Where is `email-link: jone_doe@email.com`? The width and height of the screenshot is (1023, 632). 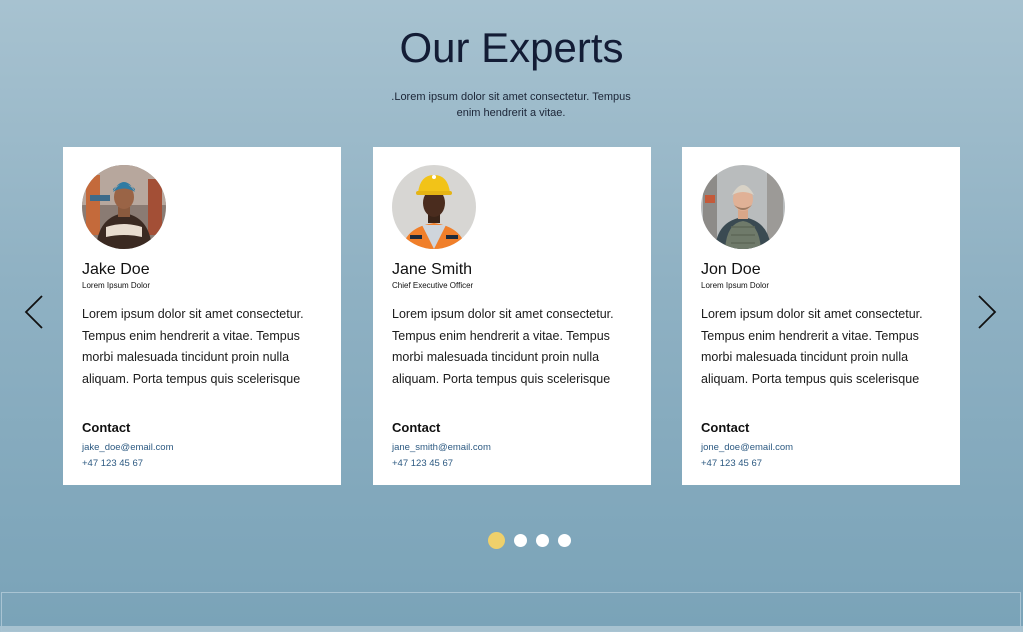
email-link: jone_doe@email.com is located at coordinates (747, 447).